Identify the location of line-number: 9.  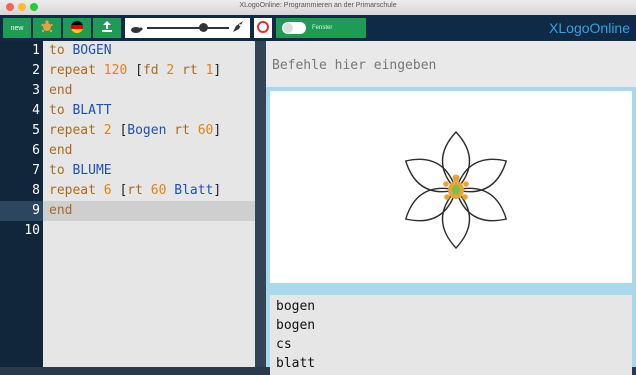
(36, 210).